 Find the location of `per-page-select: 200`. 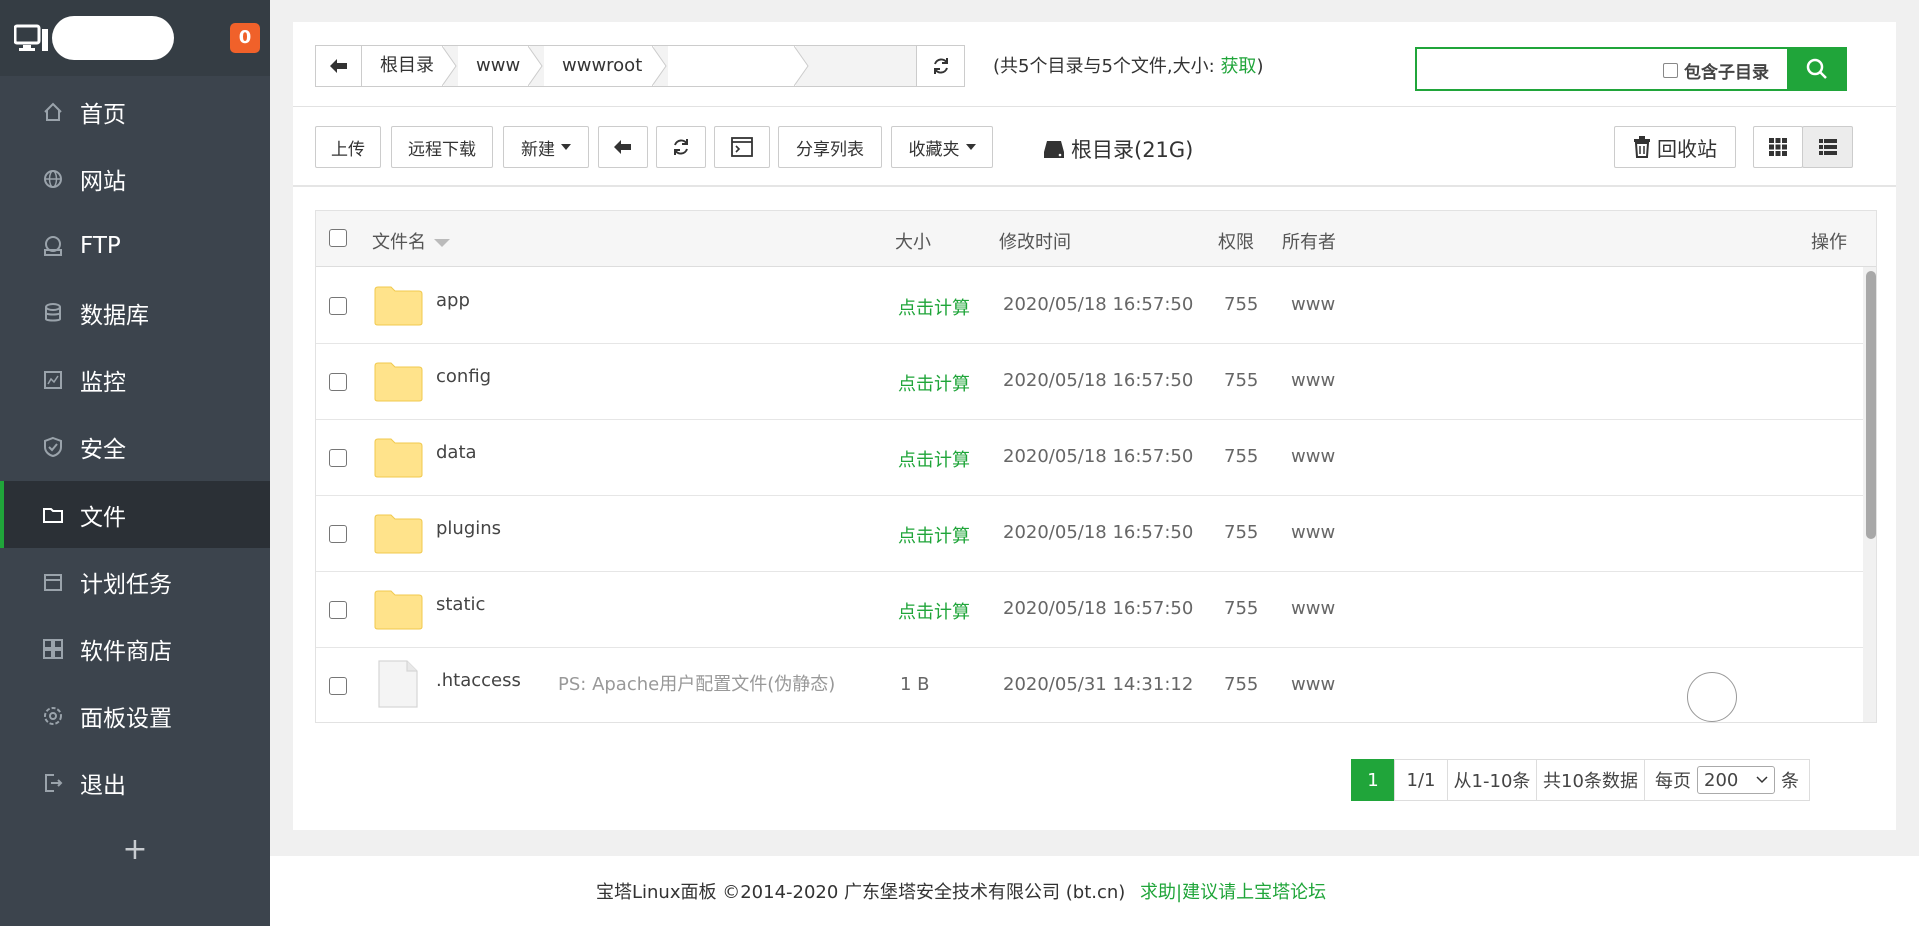

per-page-select: 200 is located at coordinates (1736, 780).